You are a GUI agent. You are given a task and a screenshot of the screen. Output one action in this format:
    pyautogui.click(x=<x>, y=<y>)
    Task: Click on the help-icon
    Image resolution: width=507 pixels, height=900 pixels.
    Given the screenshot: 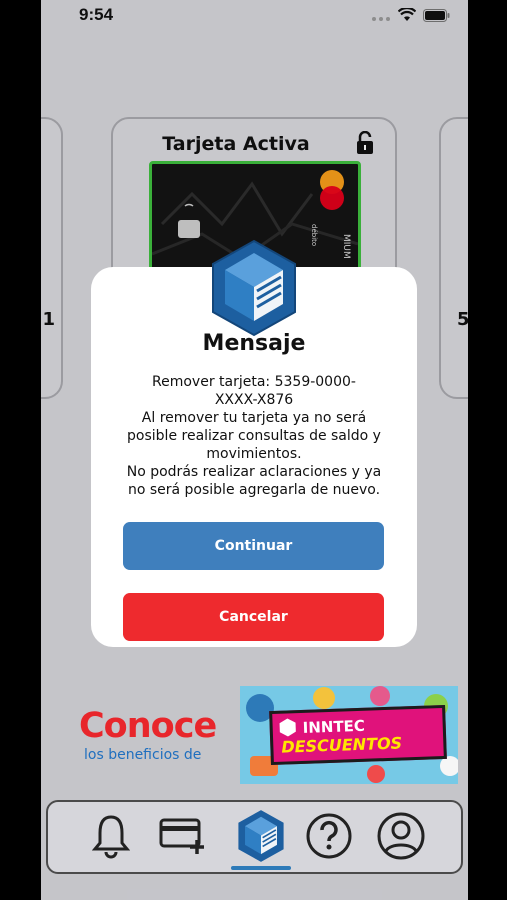 What is the action you would take?
    pyautogui.click(x=329, y=838)
    